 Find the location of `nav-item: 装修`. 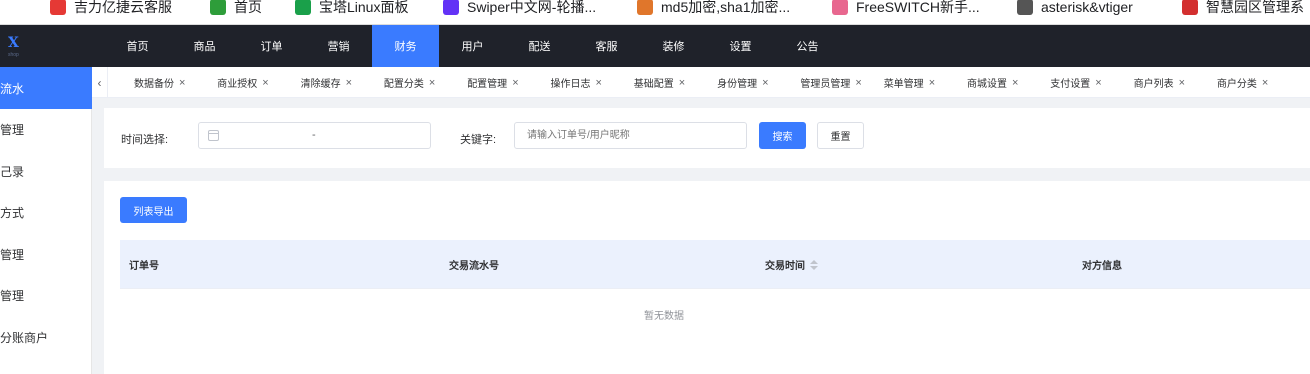

nav-item: 装修 is located at coordinates (673, 46).